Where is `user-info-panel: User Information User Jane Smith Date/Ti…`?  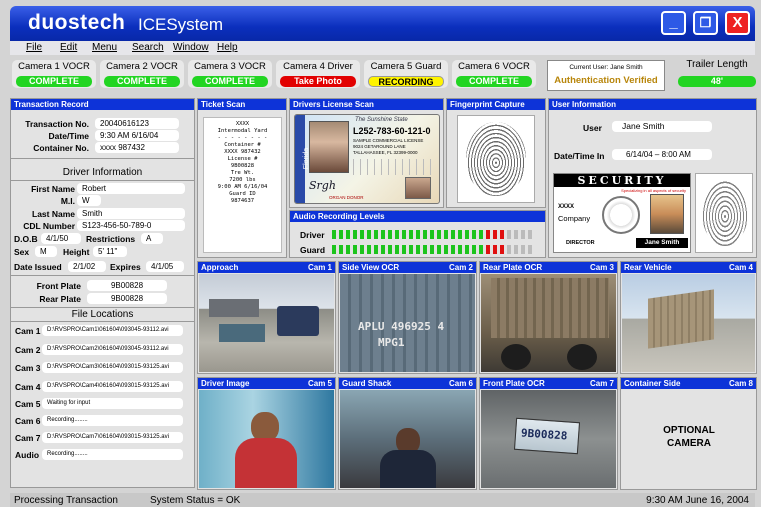
user-info-panel: User Information User Jane Smith Date/Ti… is located at coordinates (652, 178).